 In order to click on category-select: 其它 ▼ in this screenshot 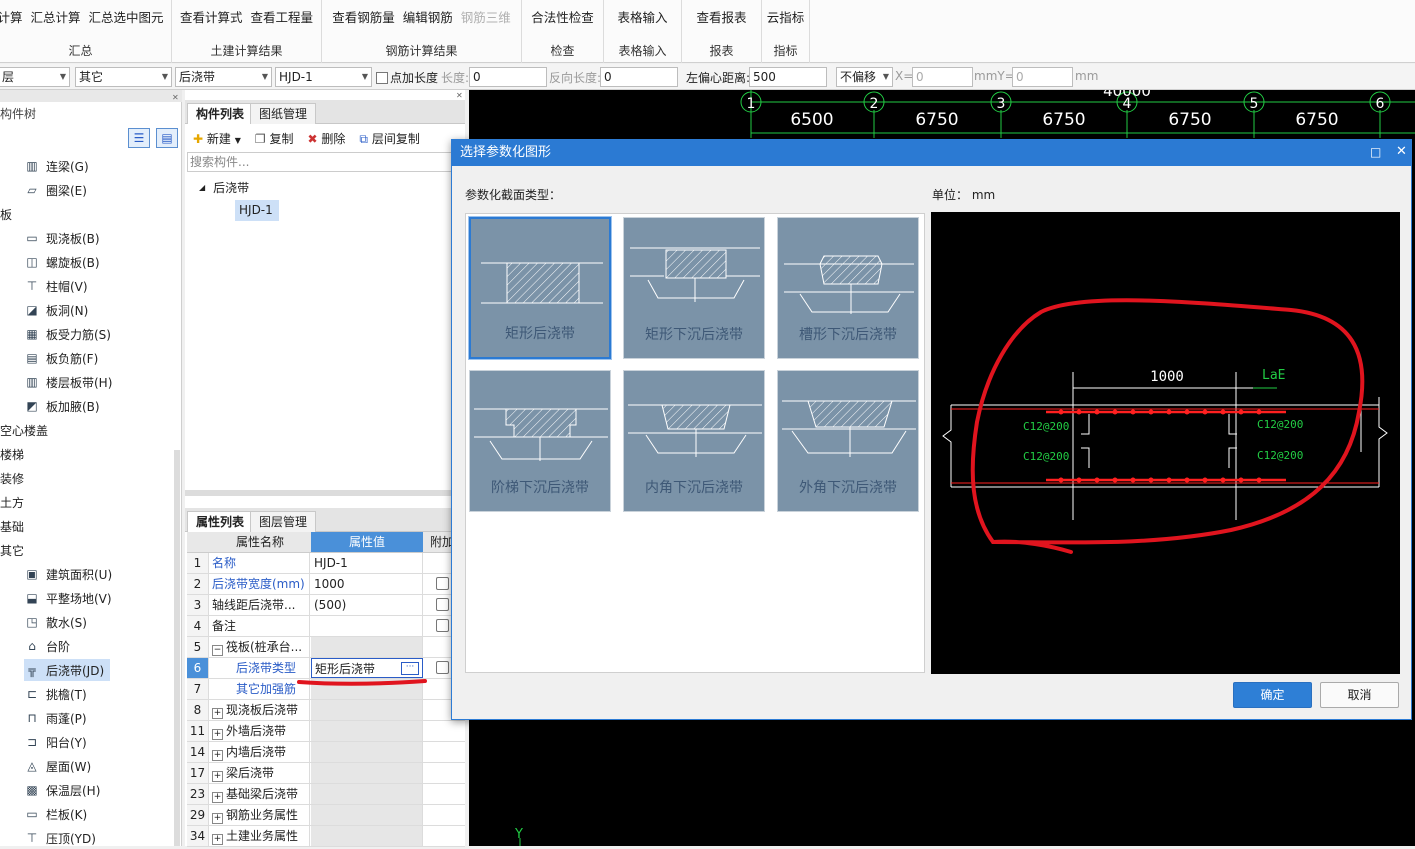, I will do `click(123, 77)`.